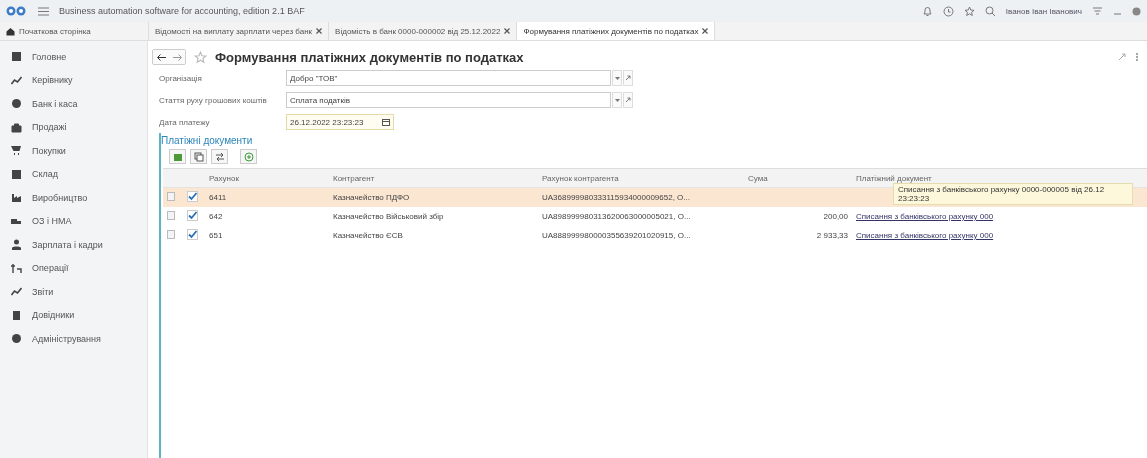 Image resolution: width=1147 pixels, height=458 pixels. I want to click on section-link: Платіжні документи, so click(207, 139).